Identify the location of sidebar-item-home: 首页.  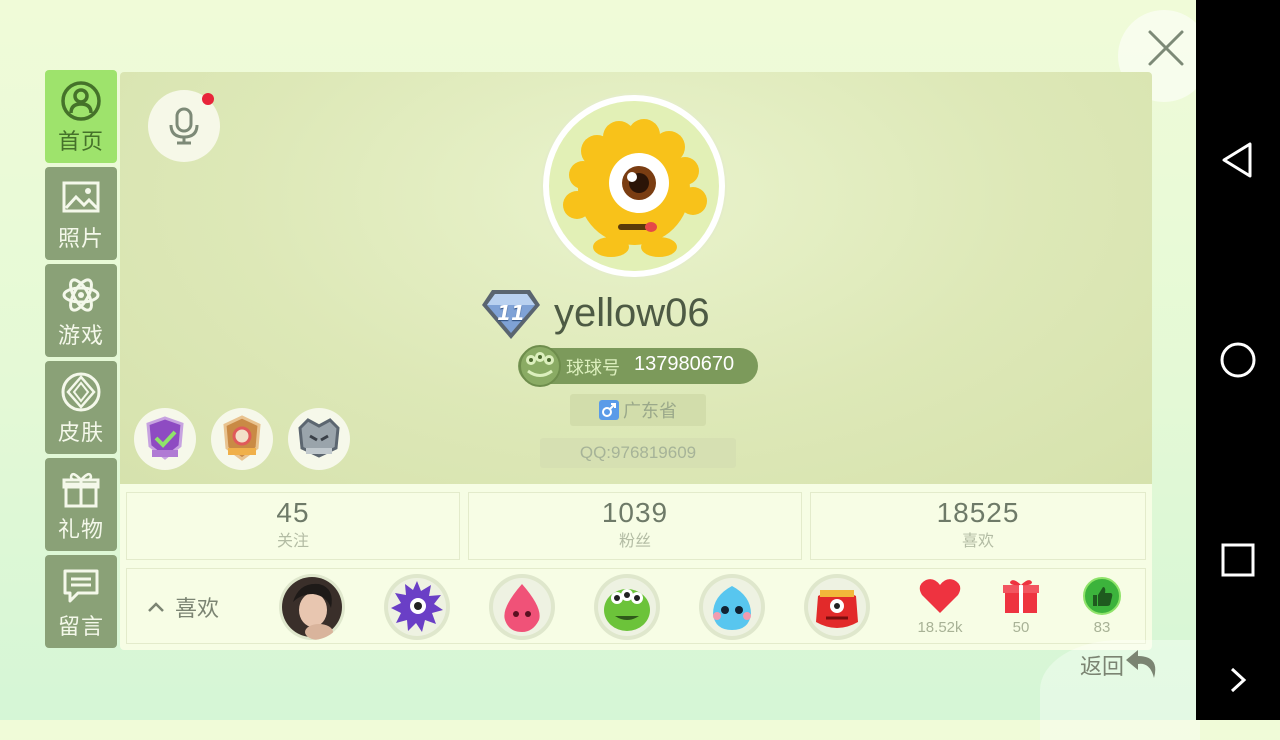
(81, 116).